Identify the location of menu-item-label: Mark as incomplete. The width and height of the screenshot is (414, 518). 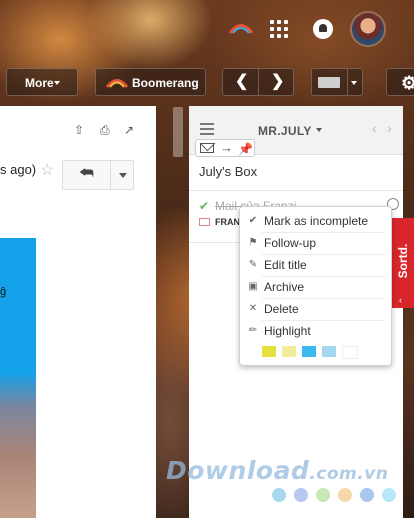
(316, 221).